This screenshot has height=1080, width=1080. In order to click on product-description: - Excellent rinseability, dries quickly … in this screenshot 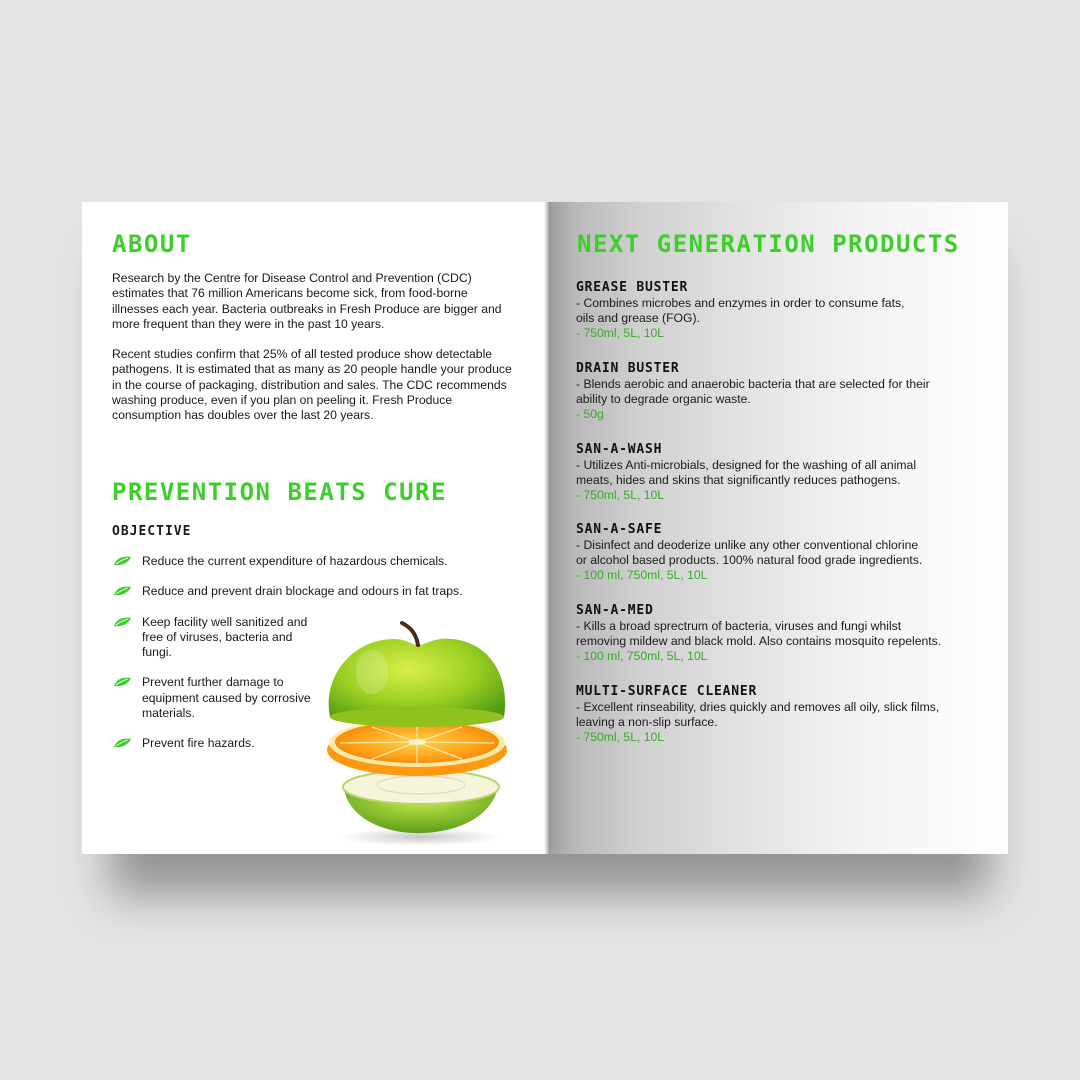, I will do `click(758, 714)`.